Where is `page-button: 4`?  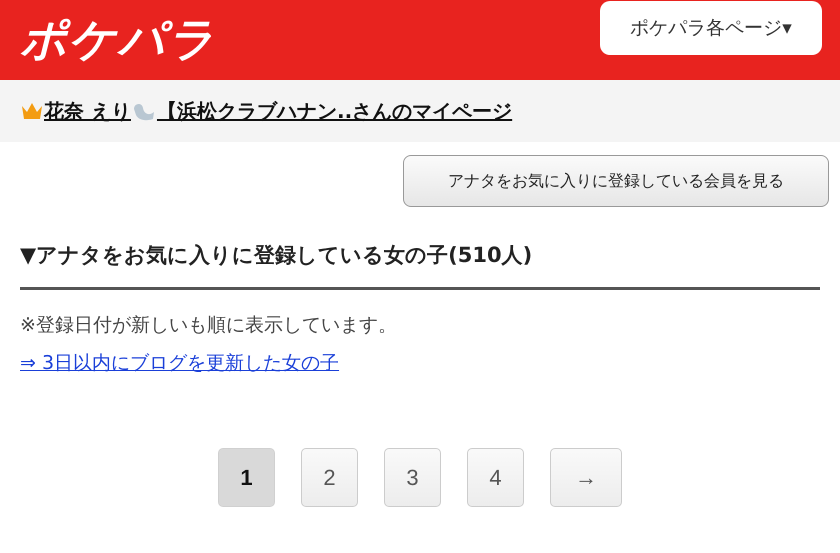
page-button: 4 is located at coordinates (495, 477).